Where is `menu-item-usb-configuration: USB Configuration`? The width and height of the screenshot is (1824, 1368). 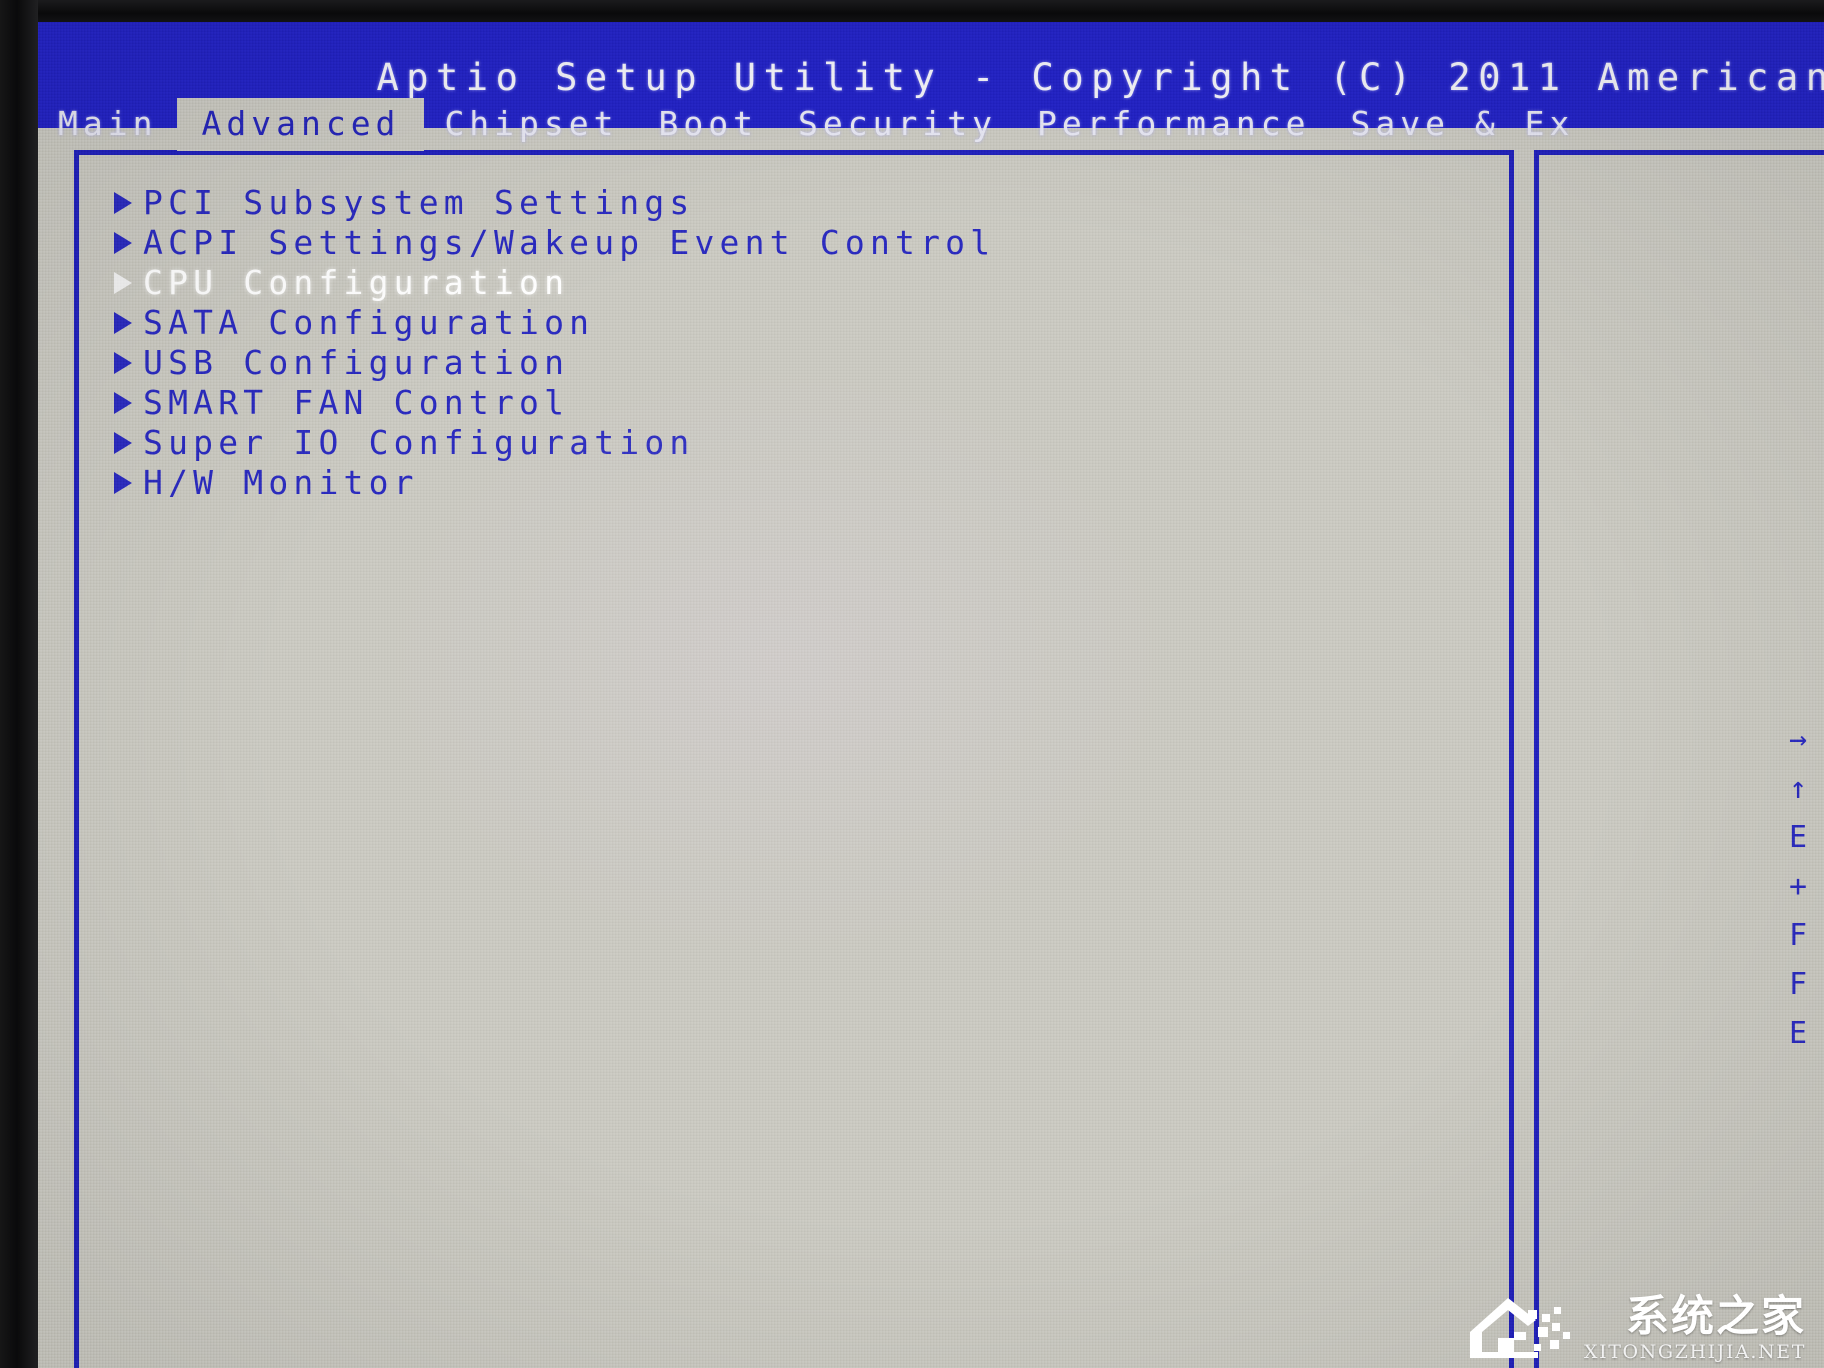 menu-item-usb-configuration: USB Configuration is located at coordinates (801, 363).